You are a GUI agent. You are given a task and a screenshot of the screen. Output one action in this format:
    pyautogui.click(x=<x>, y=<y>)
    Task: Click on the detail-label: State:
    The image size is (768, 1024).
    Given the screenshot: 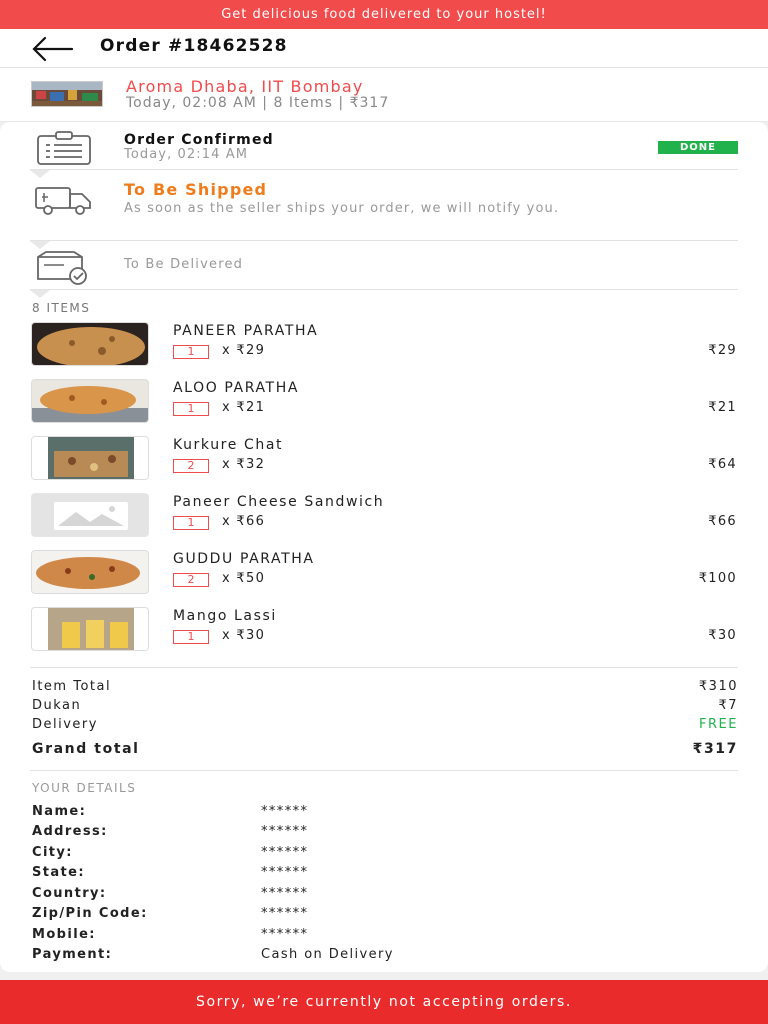 What is the action you would take?
    pyautogui.click(x=58, y=872)
    